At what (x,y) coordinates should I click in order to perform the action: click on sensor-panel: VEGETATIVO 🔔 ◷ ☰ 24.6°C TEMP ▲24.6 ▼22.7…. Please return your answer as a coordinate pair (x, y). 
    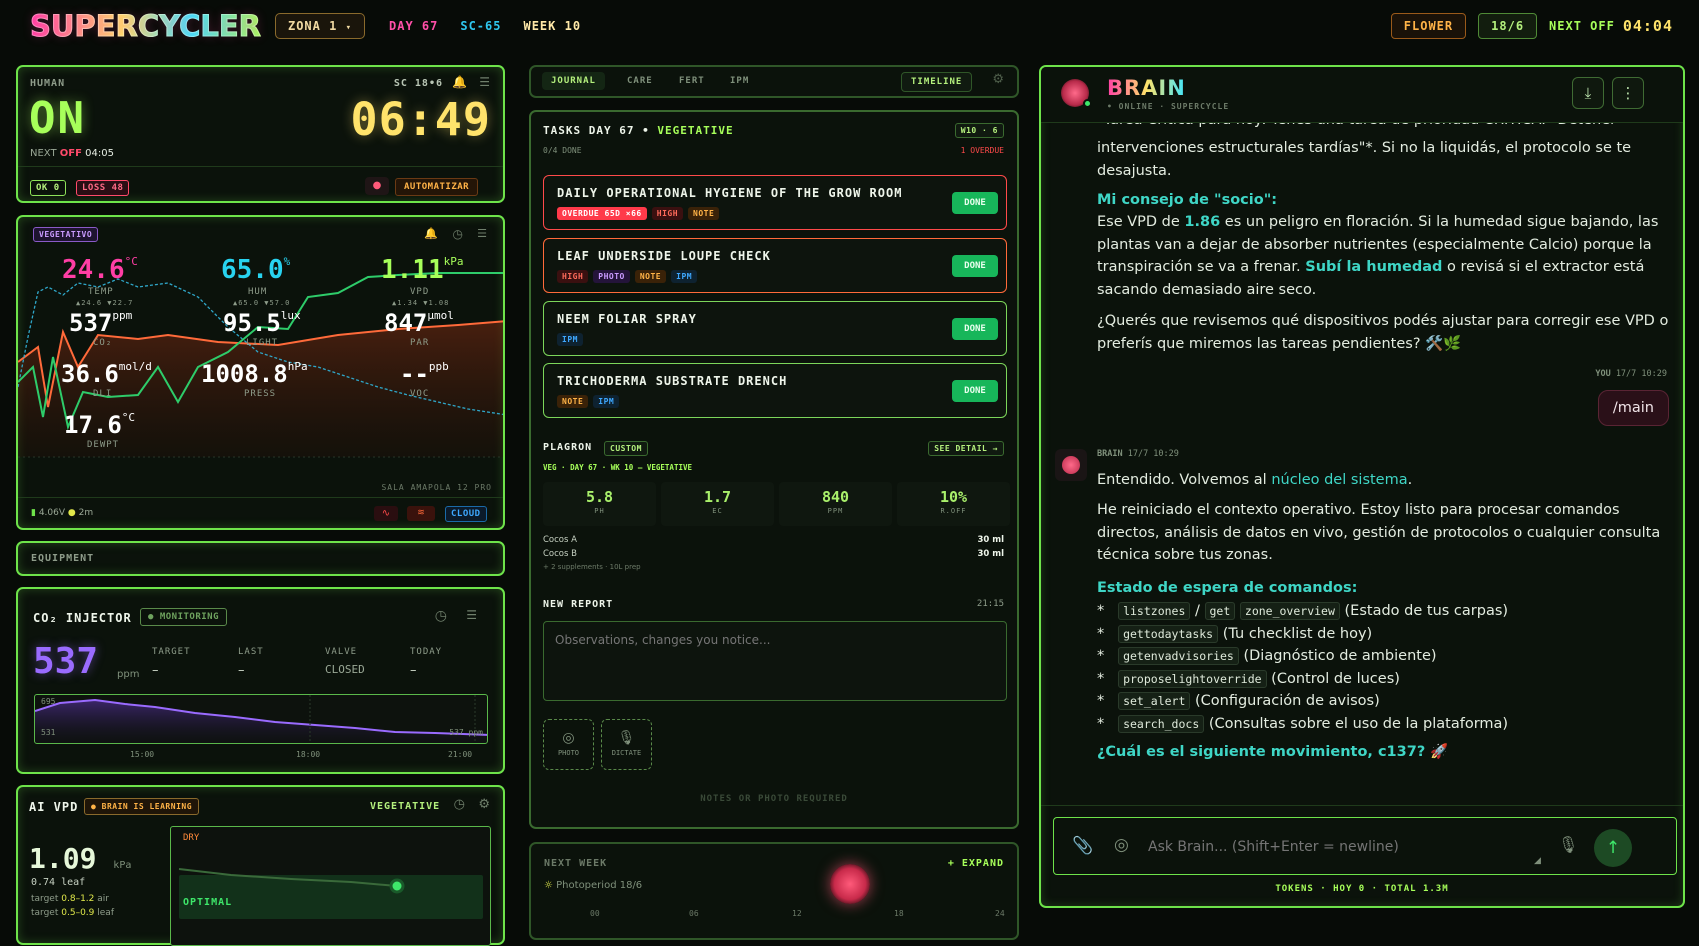
    Looking at the image, I should click on (260, 372).